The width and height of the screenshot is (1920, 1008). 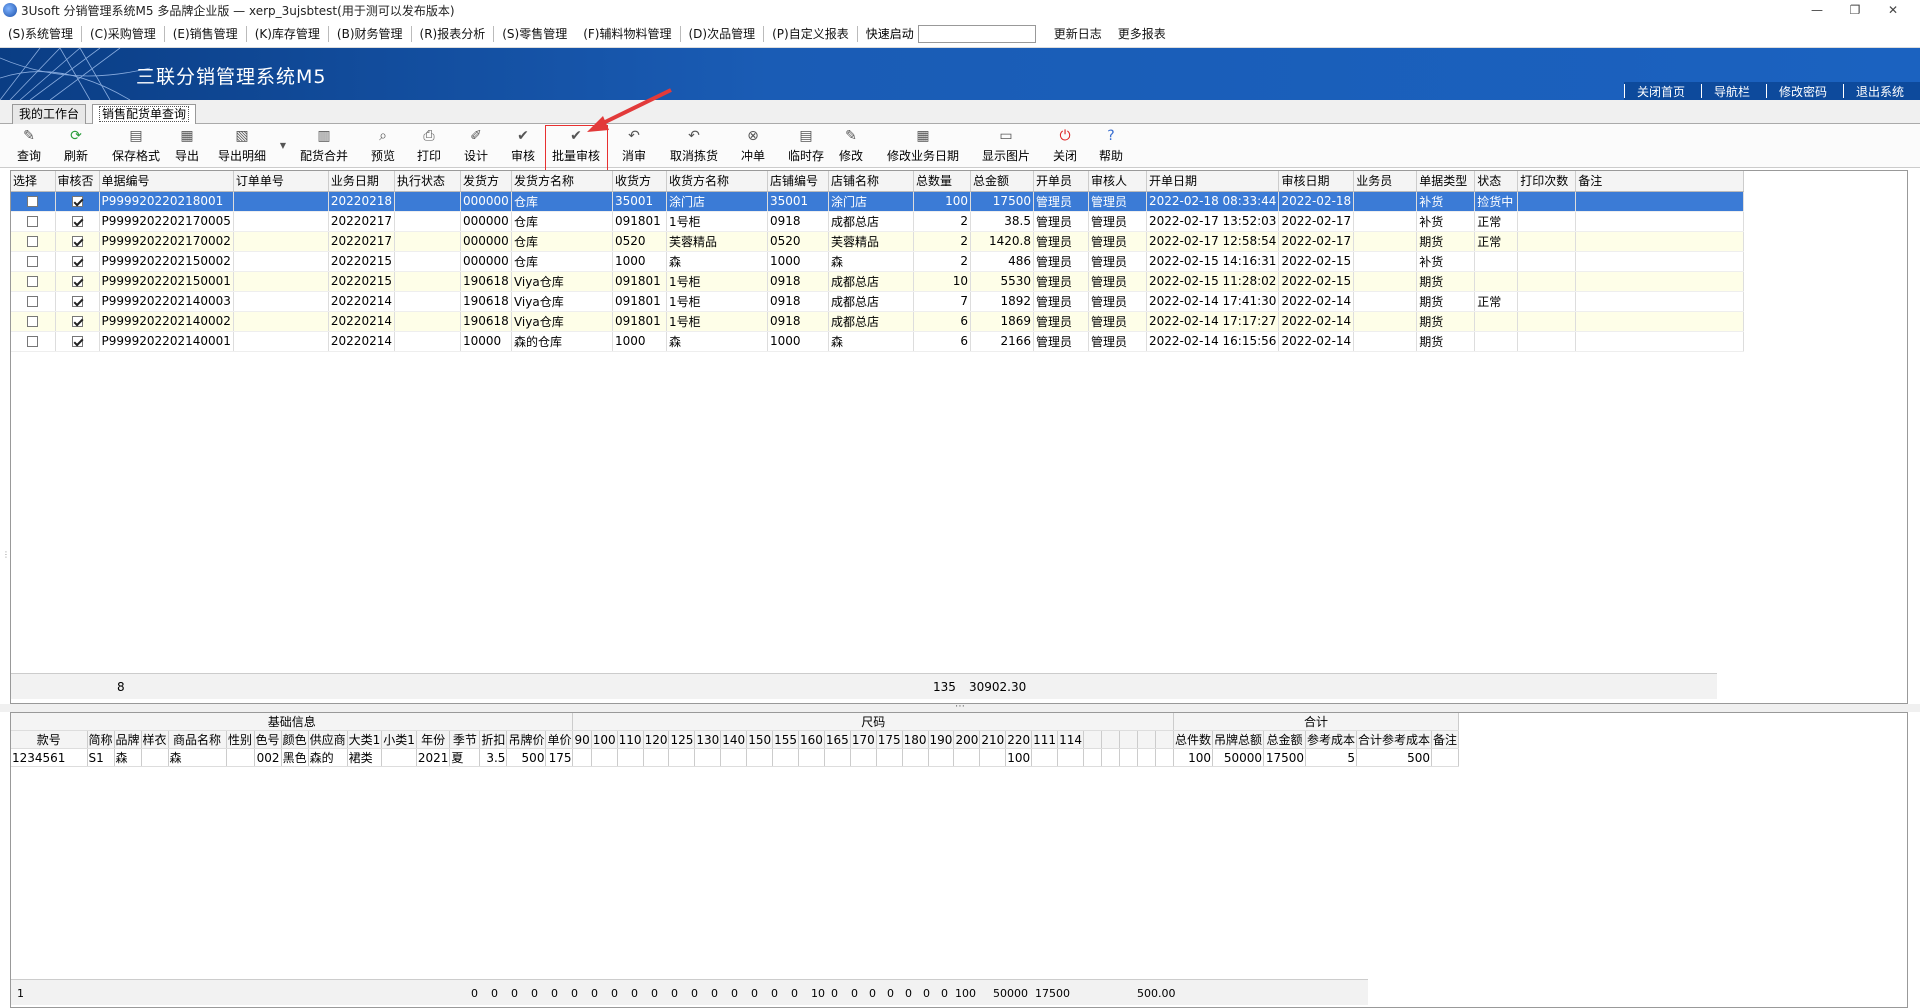 What do you see at coordinates (295, 757) in the screenshot?
I see `table-cell: 黑色` at bounding box center [295, 757].